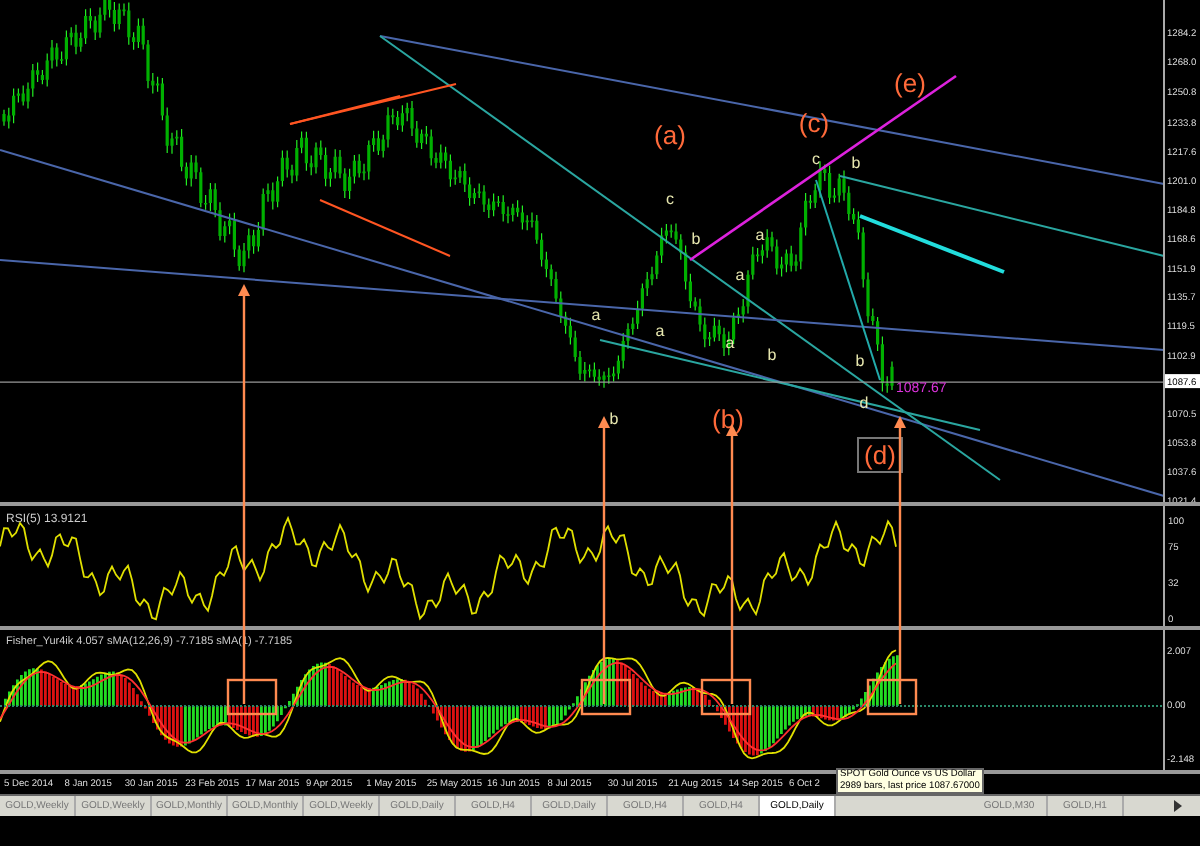 The image size is (1200, 846). Describe the element at coordinates (670, 135) in the screenshot. I see `wave-label: (a)` at that location.